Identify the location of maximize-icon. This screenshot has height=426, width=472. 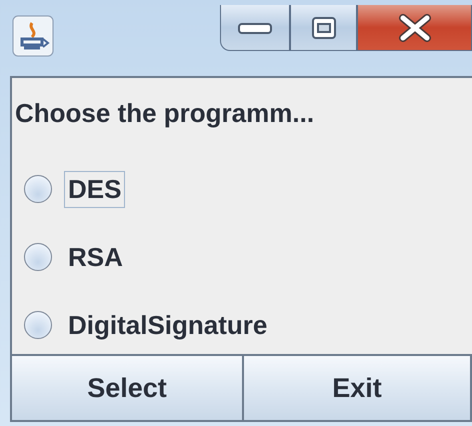
(323, 28).